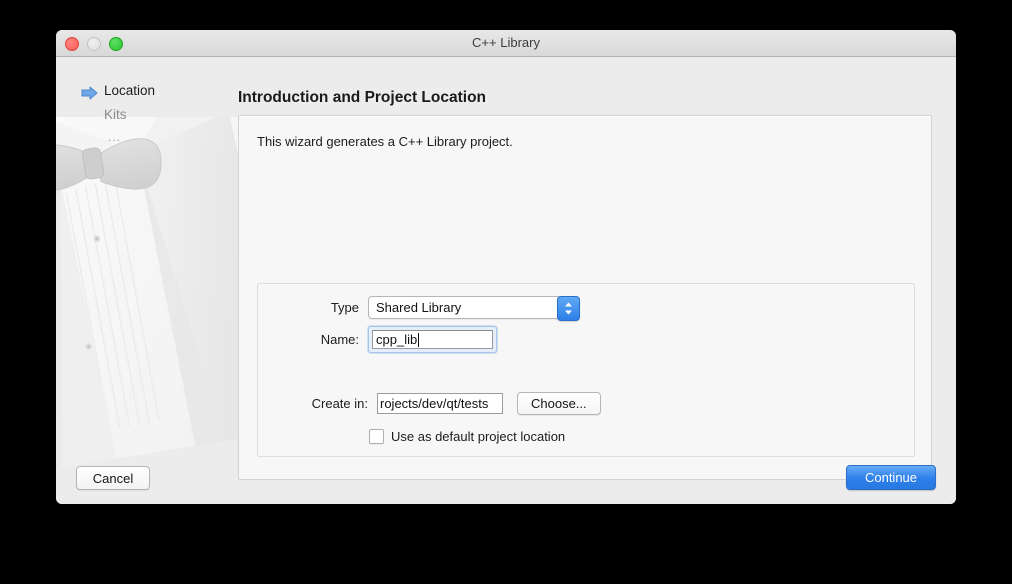 The image size is (1012, 584). I want to click on window-titlebar: C++ Library, so click(506, 43).